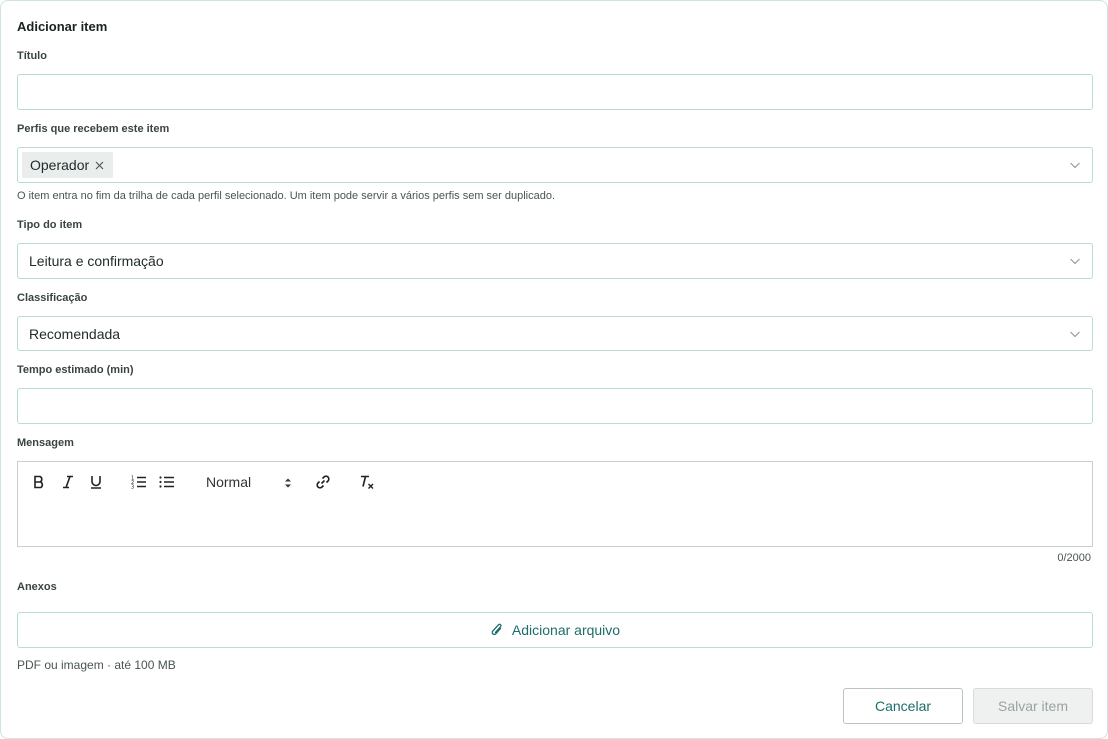 This screenshot has height=739, width=1108. What do you see at coordinates (229, 482) in the screenshot?
I see `heading-value: Normal` at bounding box center [229, 482].